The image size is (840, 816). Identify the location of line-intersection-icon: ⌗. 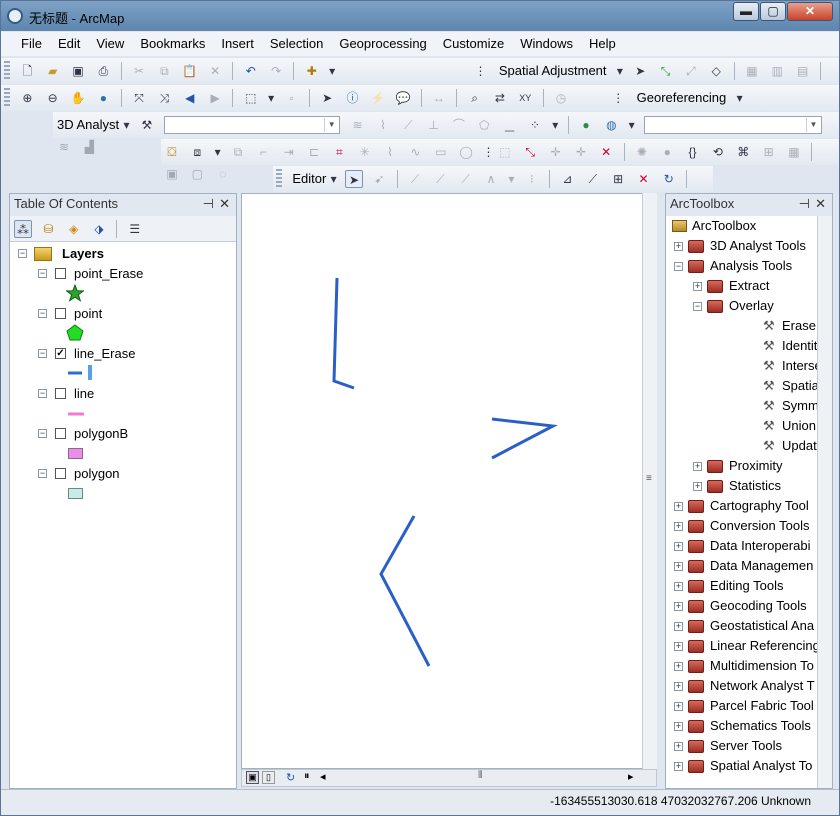
(339, 152).